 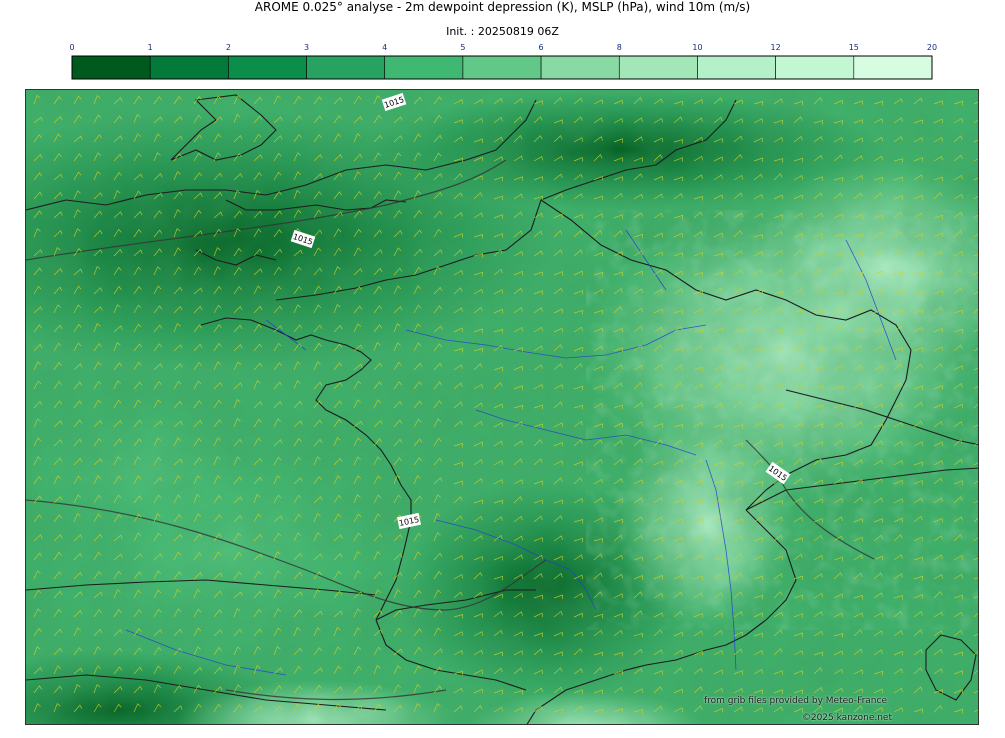 I want to click on colorbar-tick-label: 15, so click(x=854, y=47).